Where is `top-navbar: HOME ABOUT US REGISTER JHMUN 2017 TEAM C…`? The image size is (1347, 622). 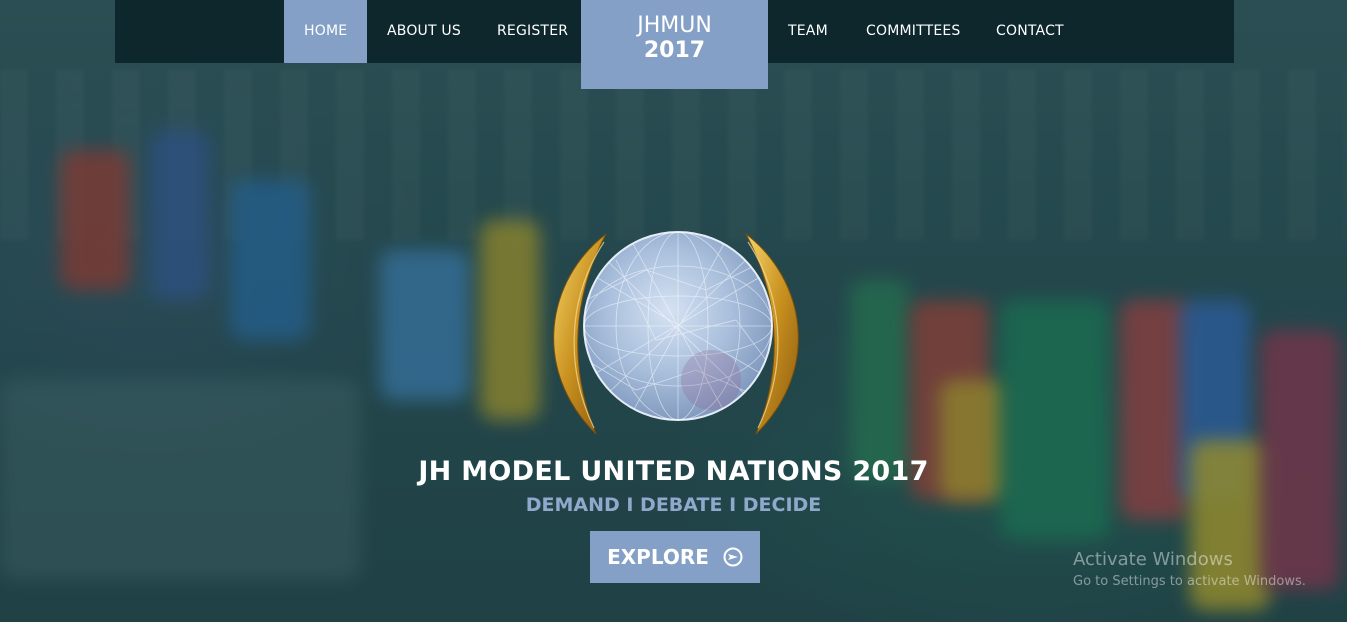 top-navbar: HOME ABOUT US REGISTER JHMUN 2017 TEAM C… is located at coordinates (674, 44).